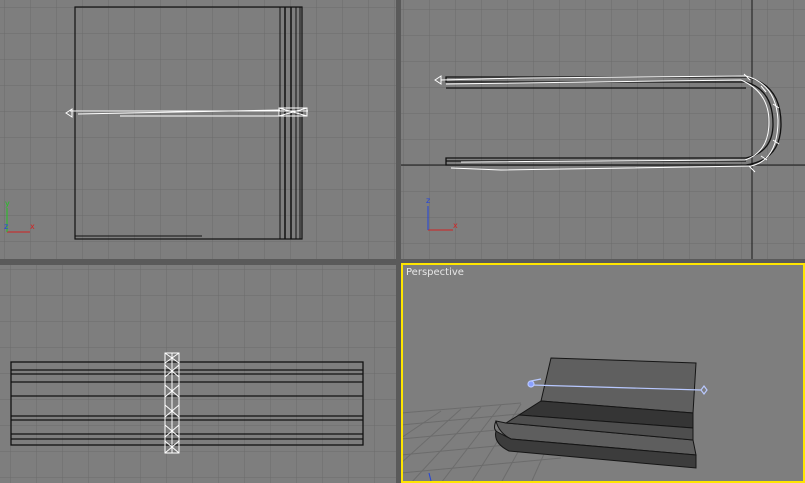 The image size is (805, 483). Describe the element at coordinates (430, 477) in the screenshot. I see `axis-gizmo-perspective` at that location.